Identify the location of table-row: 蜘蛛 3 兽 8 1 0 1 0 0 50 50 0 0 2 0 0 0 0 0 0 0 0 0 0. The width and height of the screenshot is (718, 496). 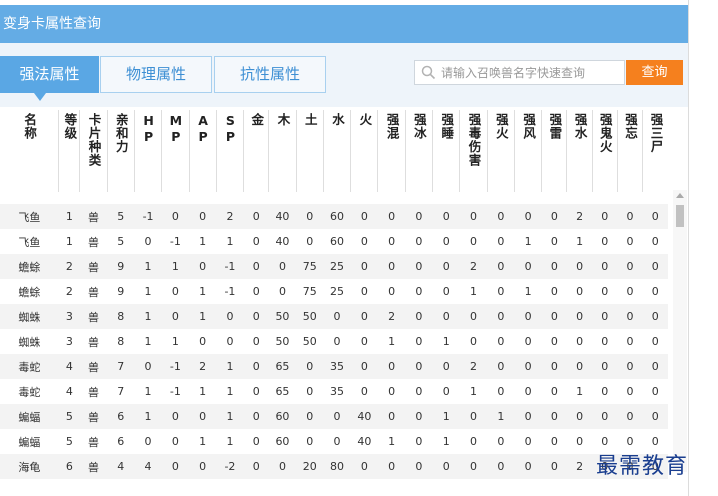
(334, 316).